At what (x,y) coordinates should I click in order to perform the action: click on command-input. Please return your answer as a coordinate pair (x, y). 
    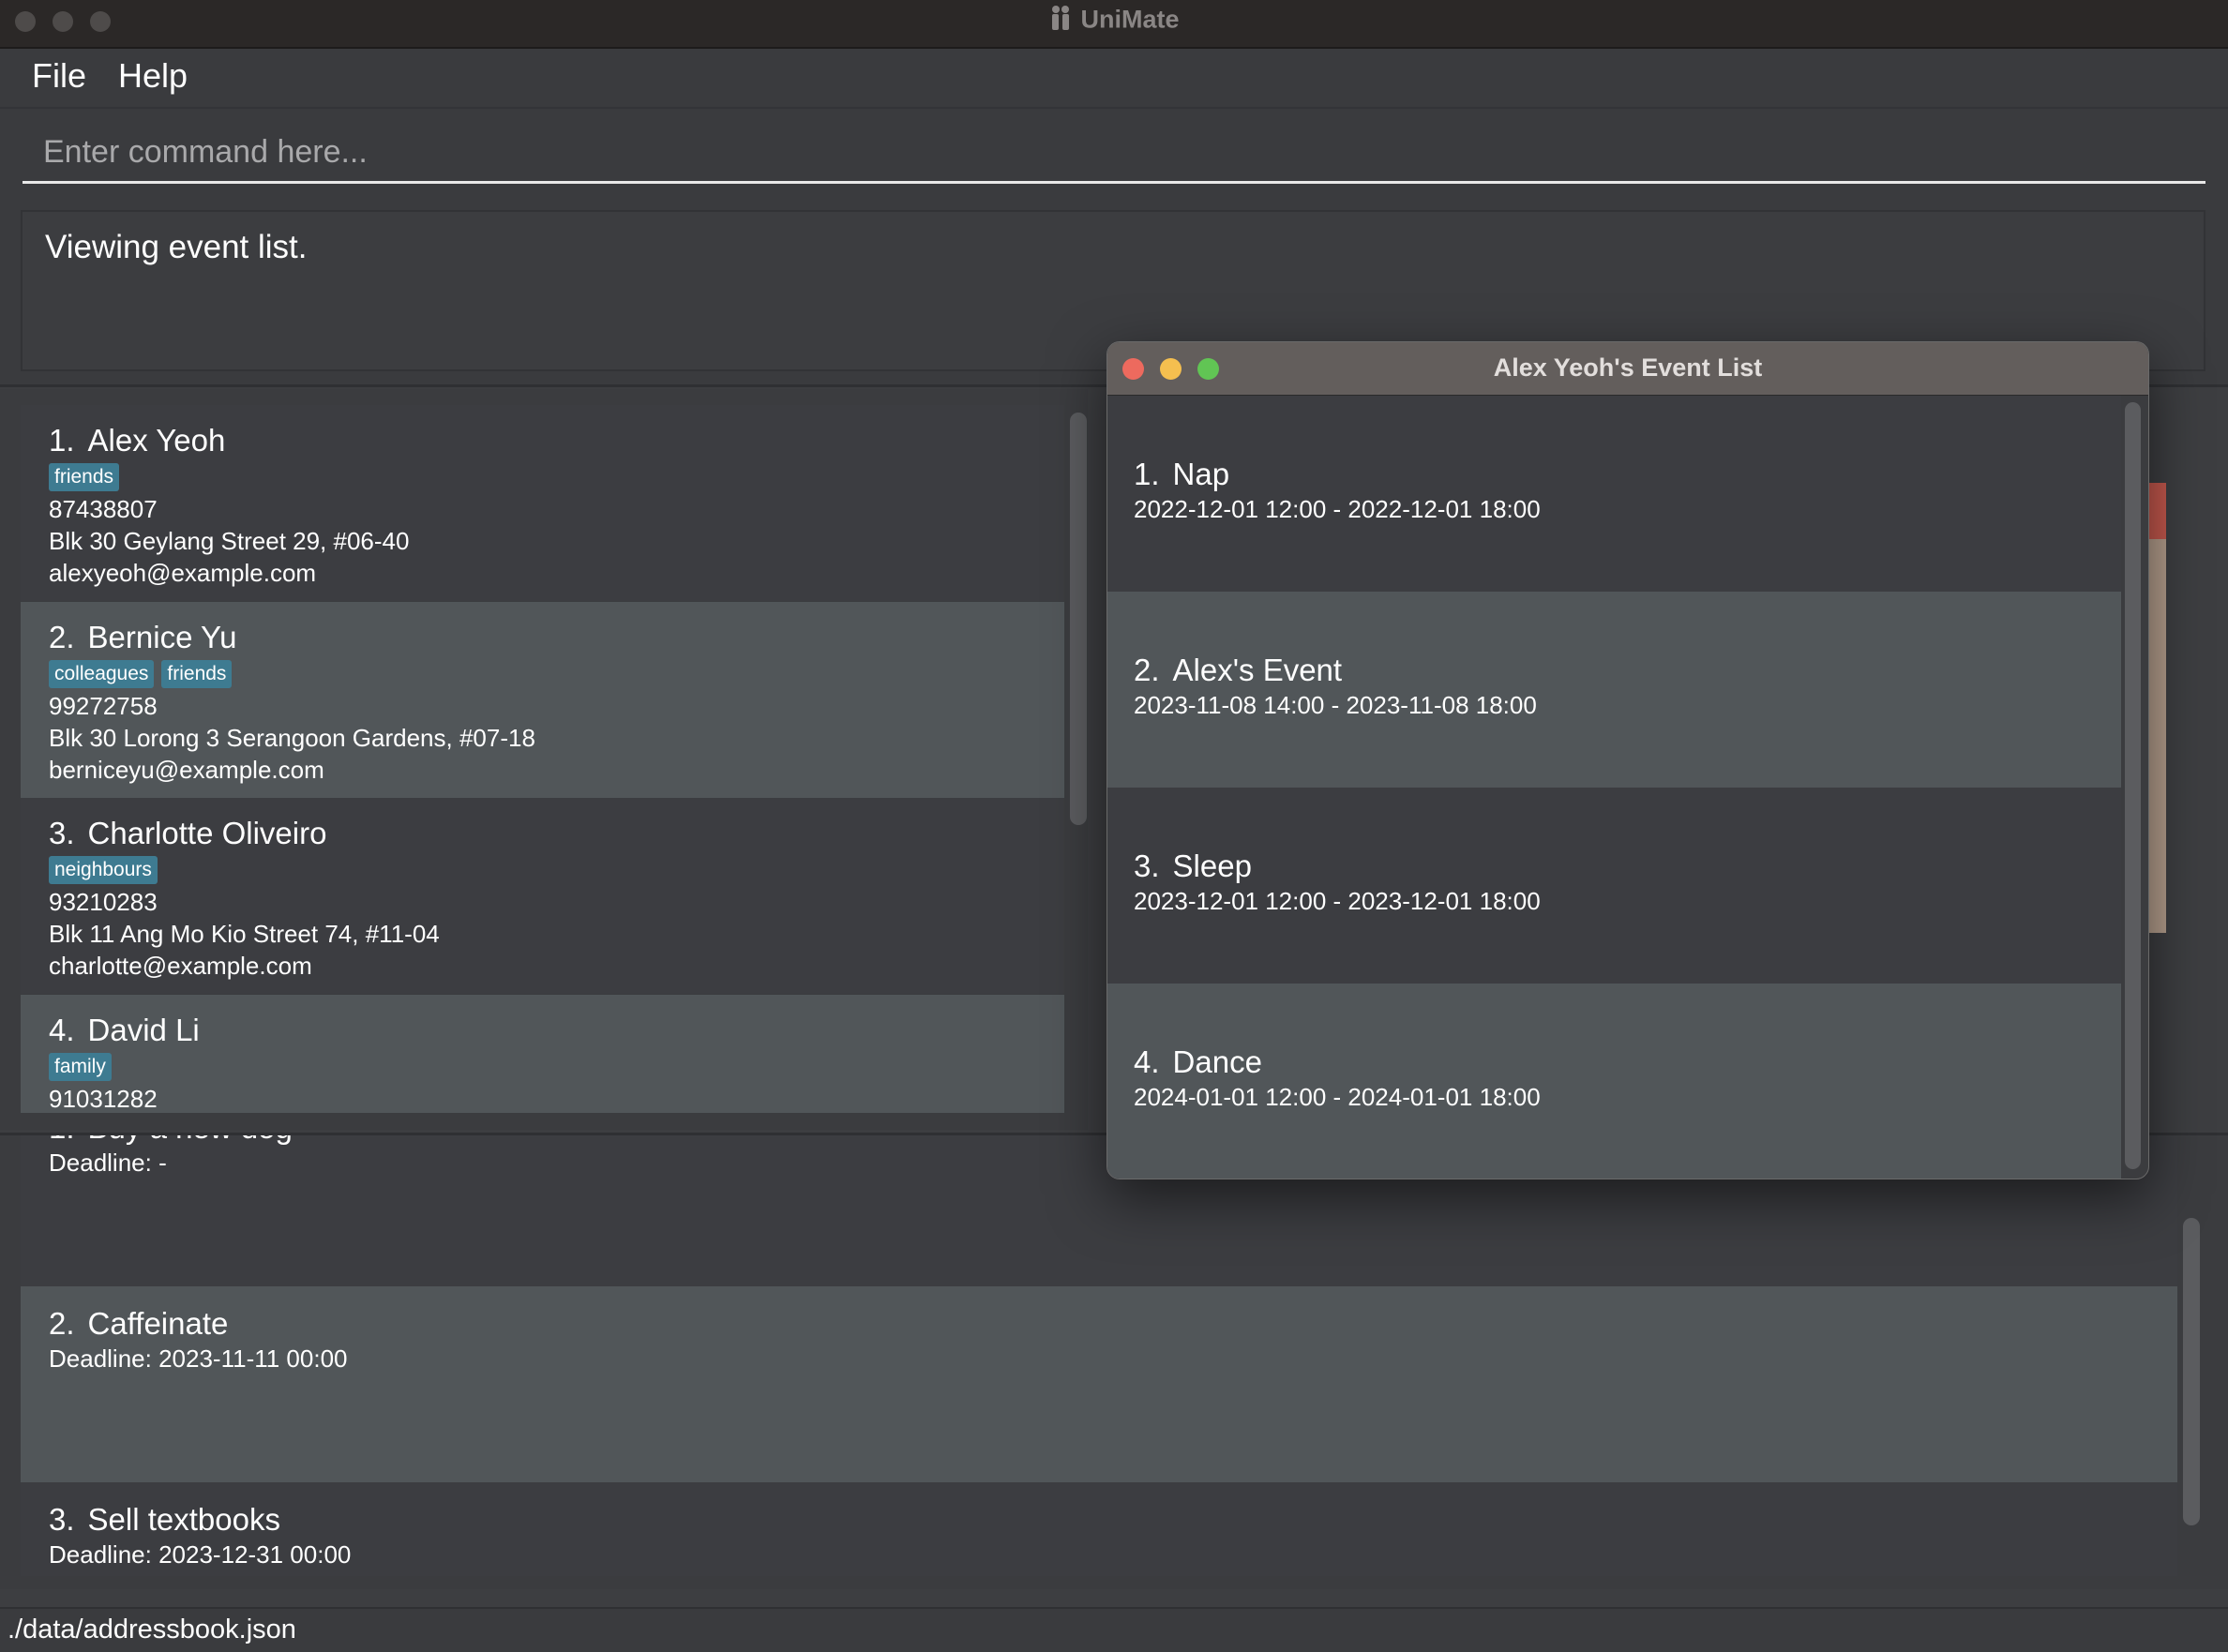
    Looking at the image, I should click on (1114, 154).